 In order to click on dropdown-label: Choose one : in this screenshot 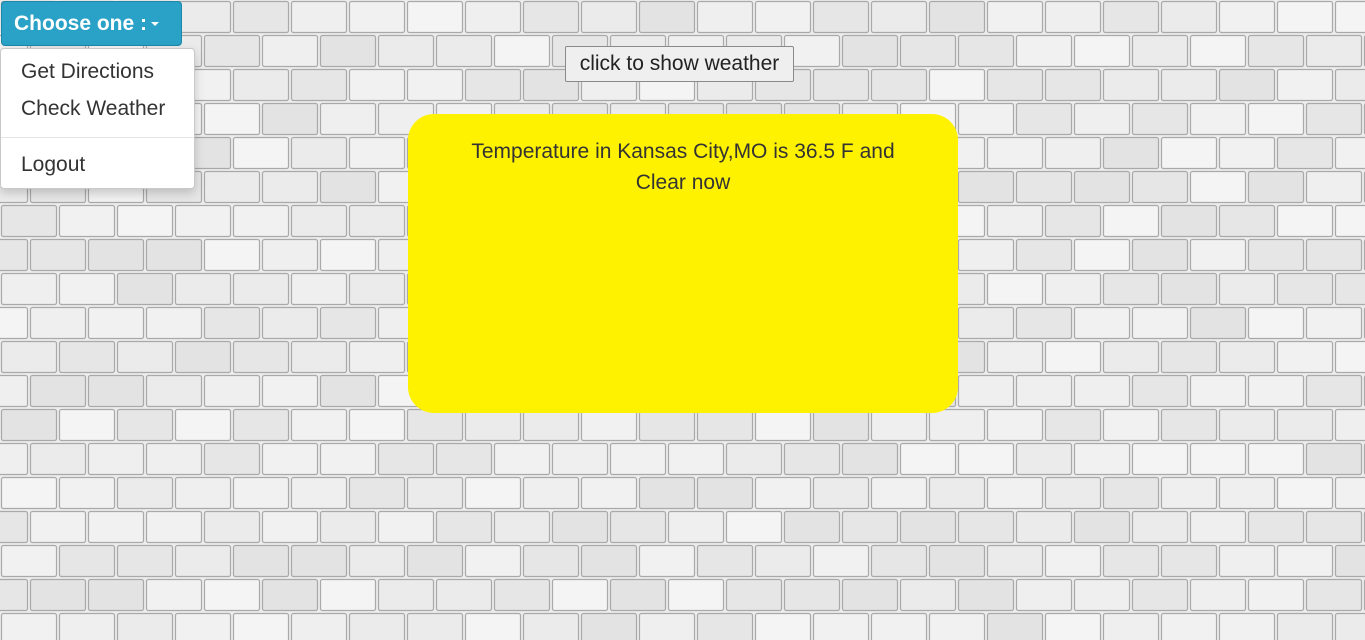, I will do `click(81, 23)`.